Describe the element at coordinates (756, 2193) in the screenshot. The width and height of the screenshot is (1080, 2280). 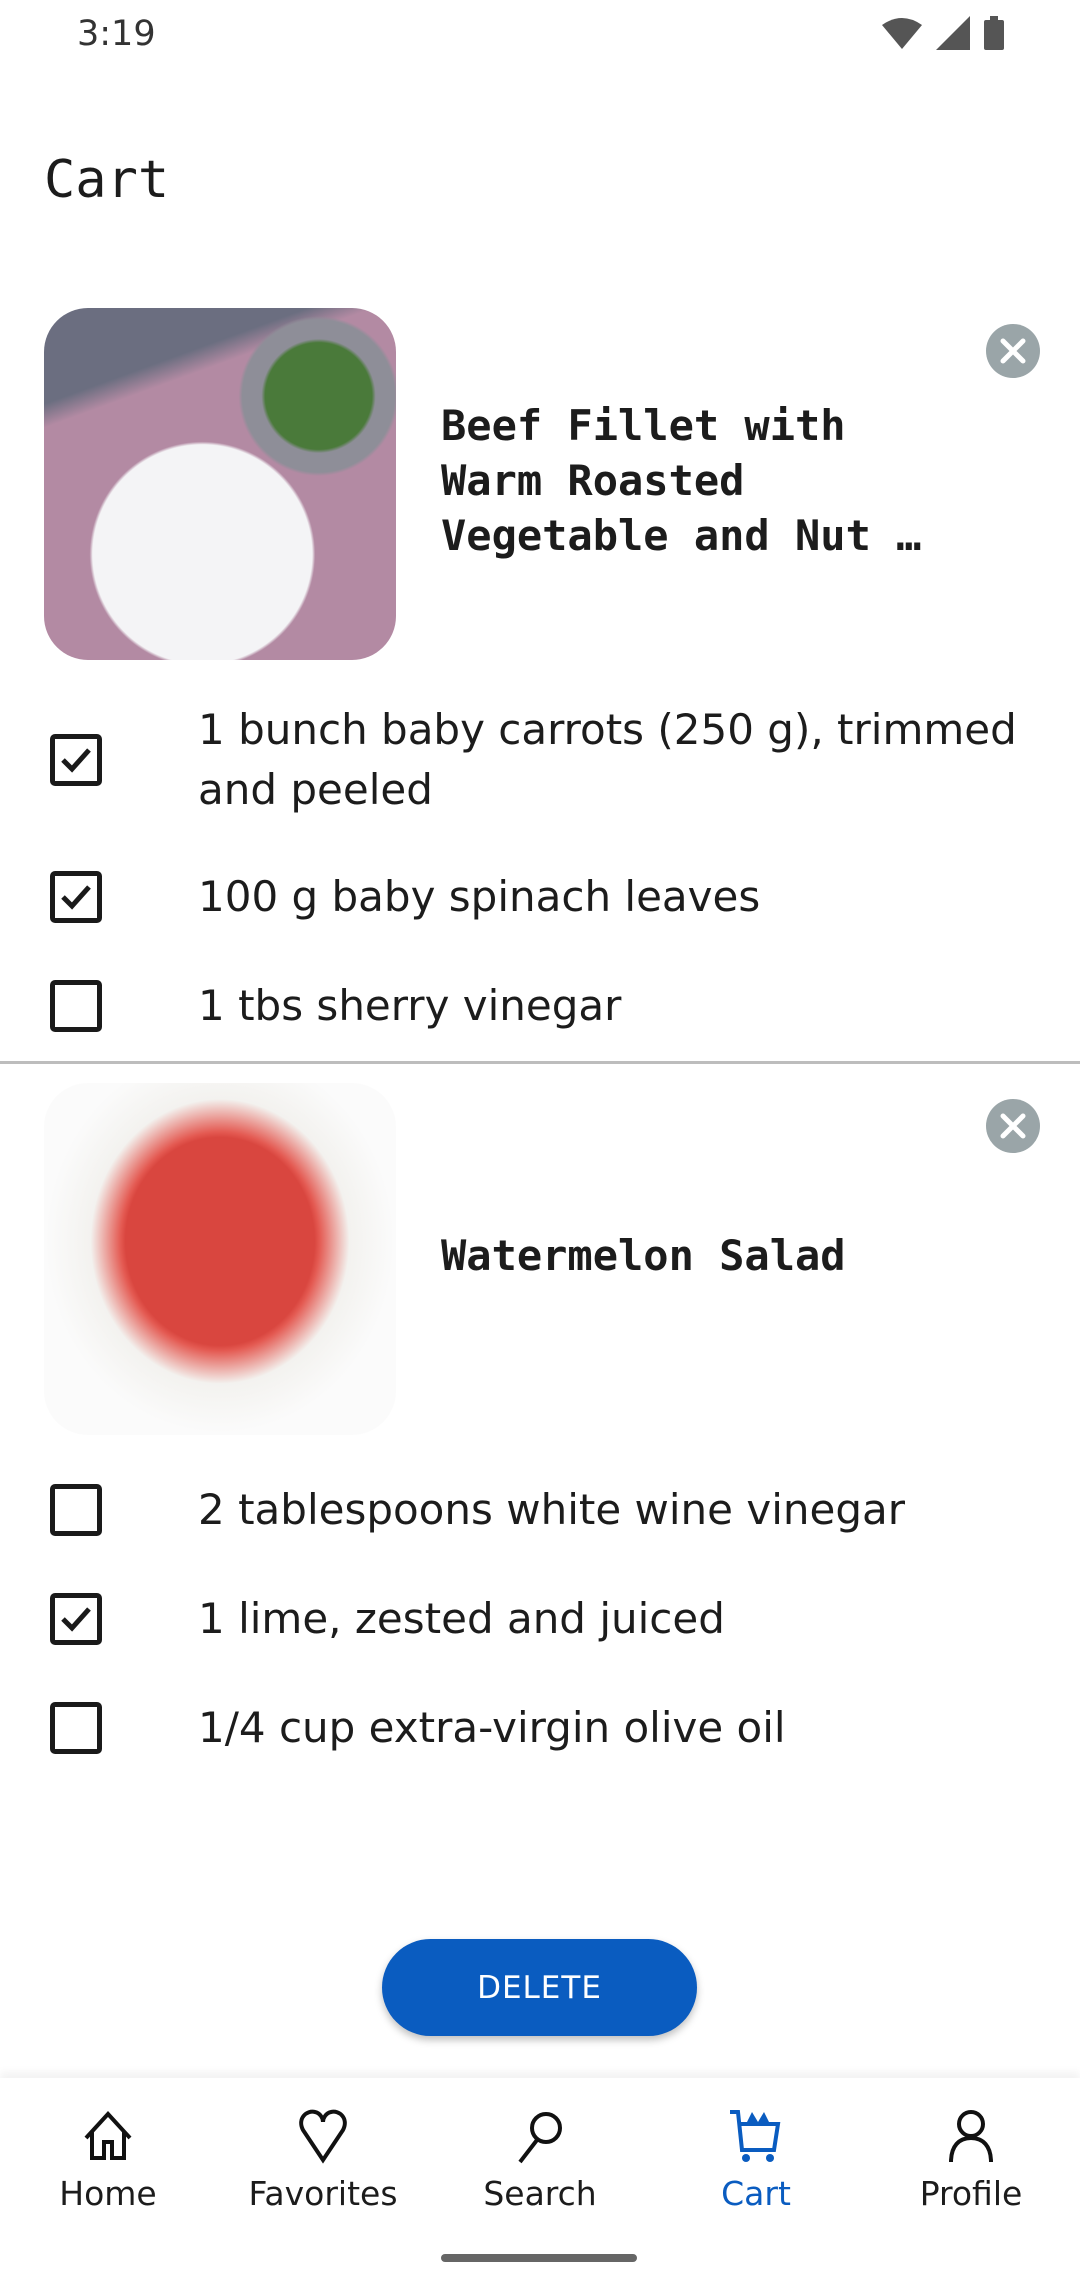
I see `nav-label: Cart` at that location.